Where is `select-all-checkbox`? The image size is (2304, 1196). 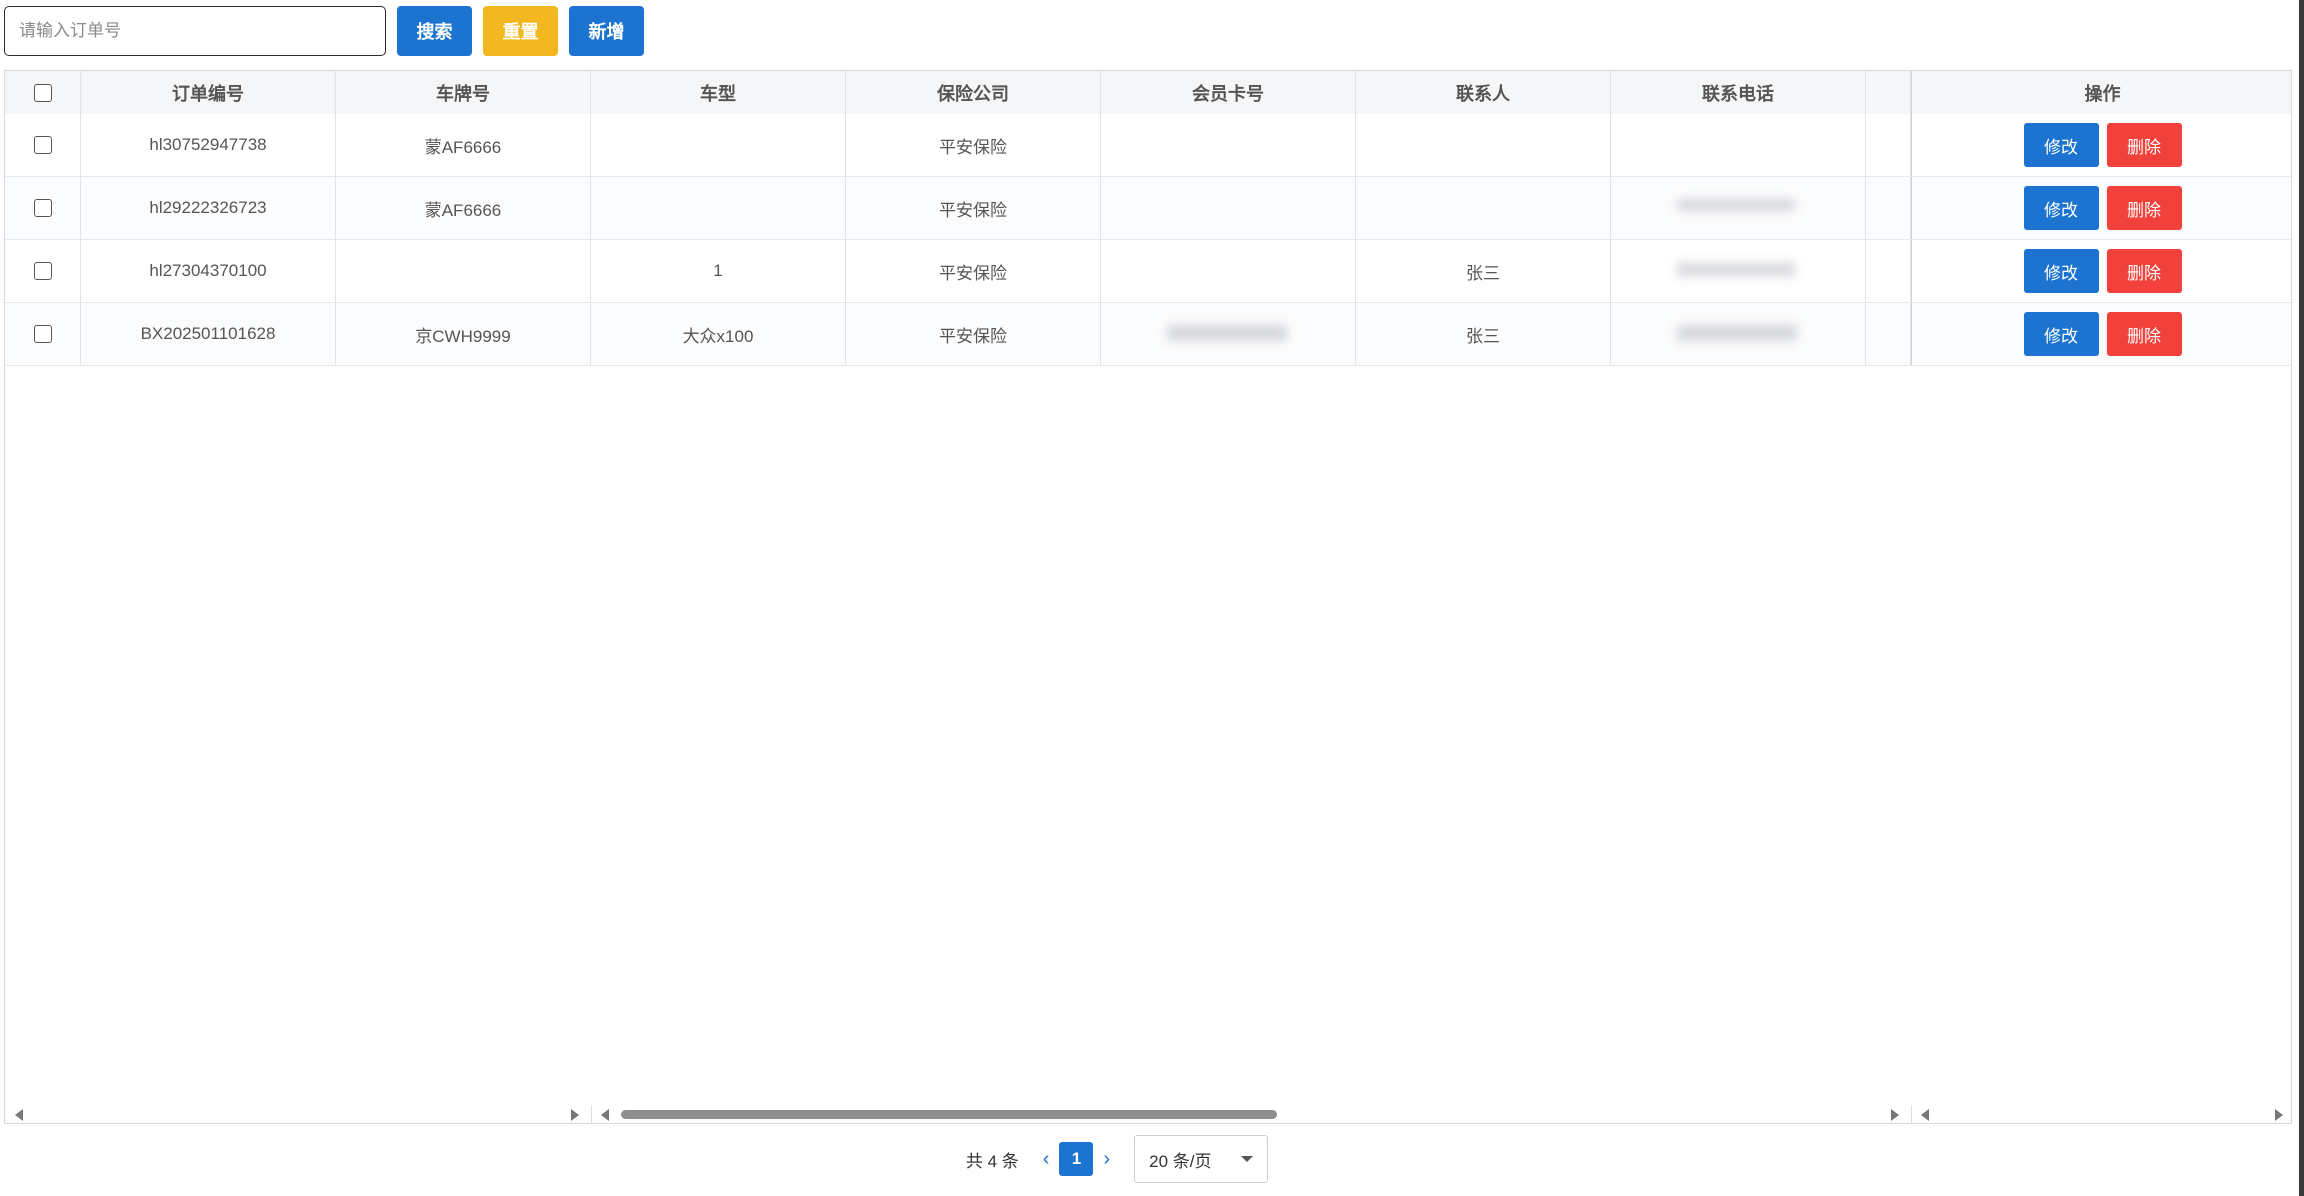 select-all-checkbox is located at coordinates (42, 92).